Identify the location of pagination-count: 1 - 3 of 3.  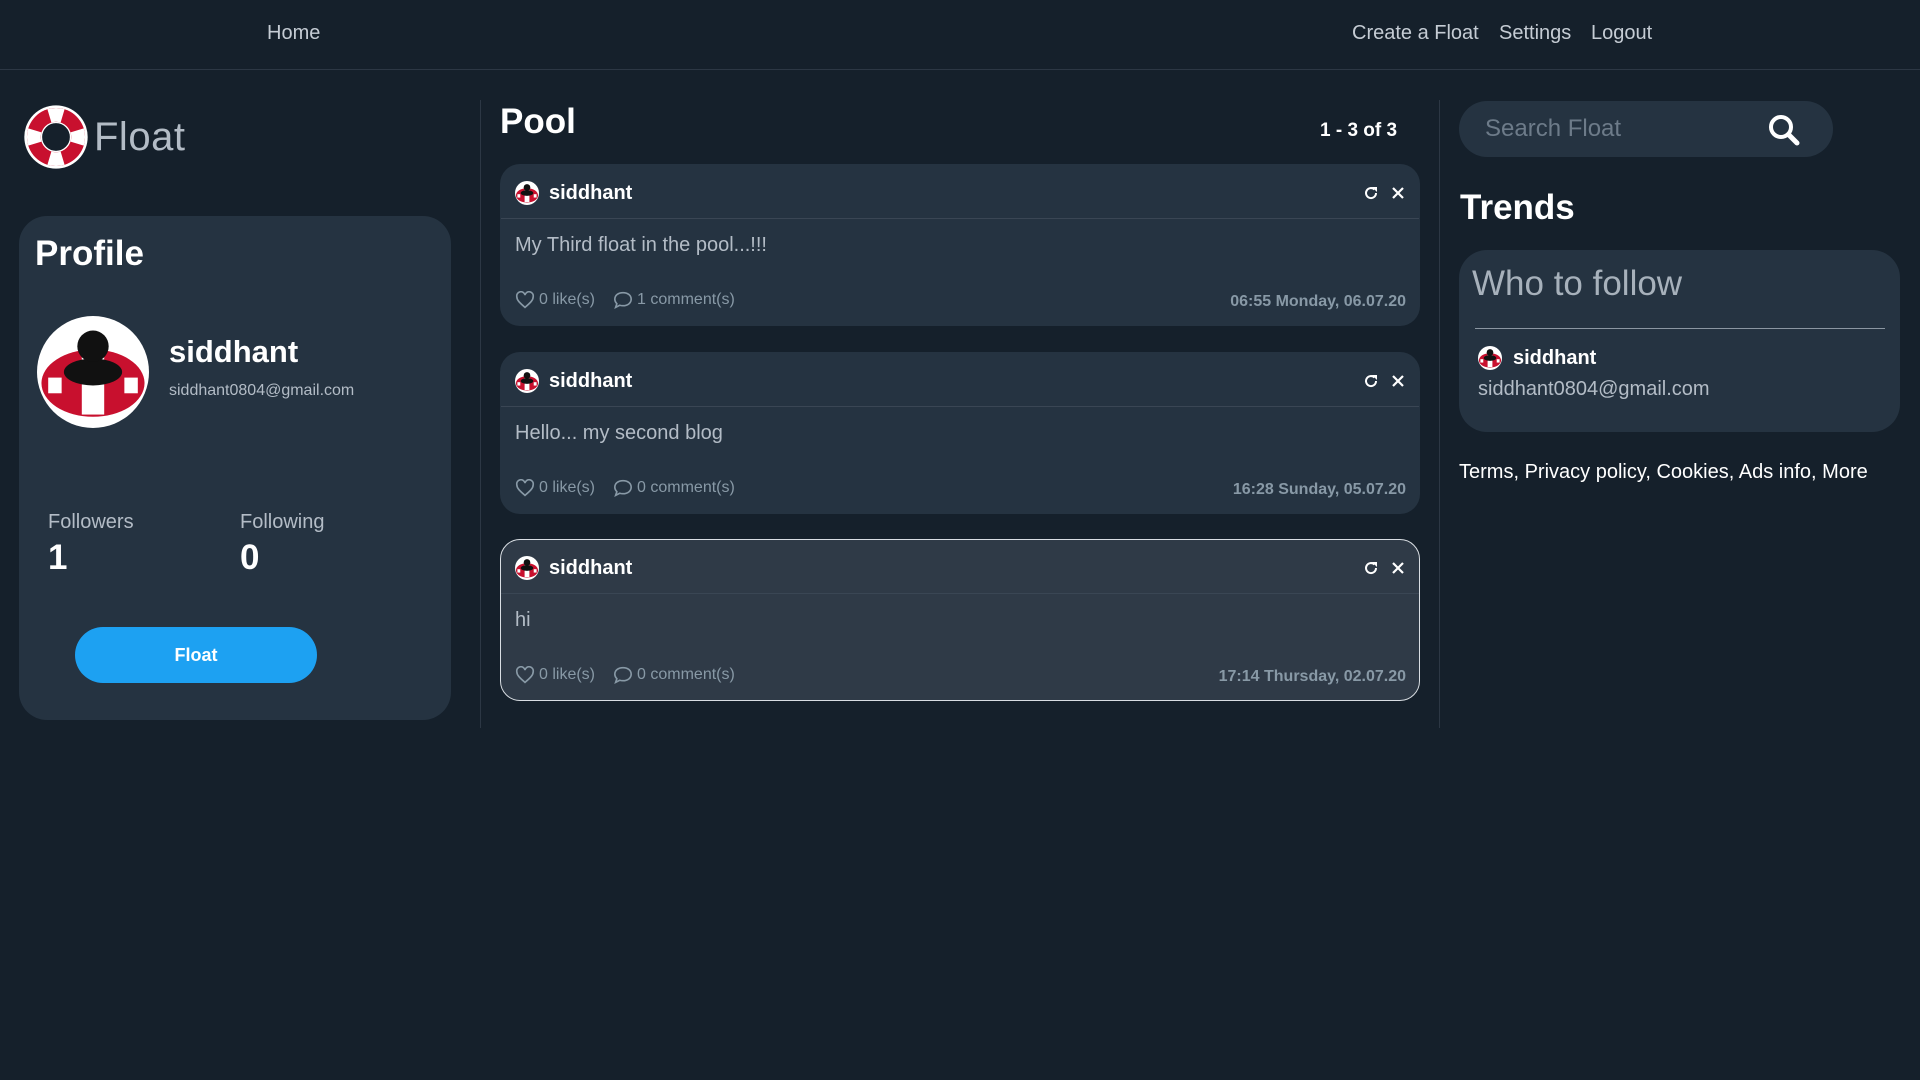
(1359, 130).